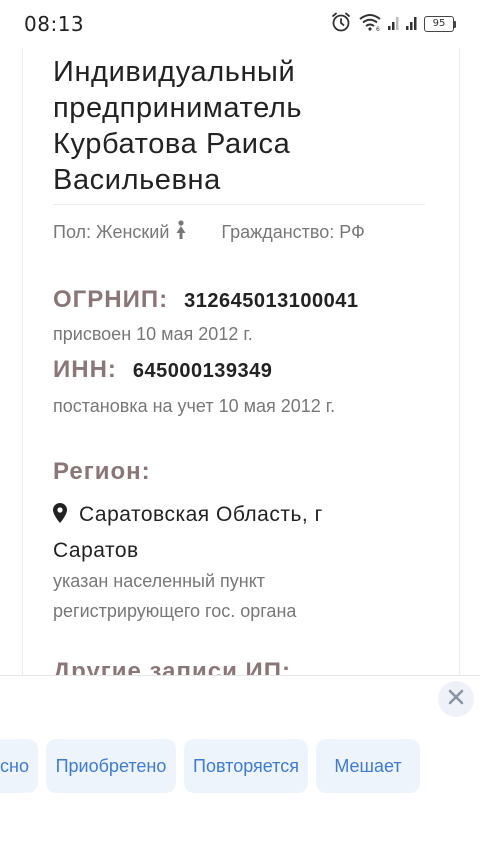 Image resolution: width=480 pixels, height=854 pixels. Describe the element at coordinates (111, 299) in the screenshot. I see `ogrnip-label: ОГРНИП:` at that location.